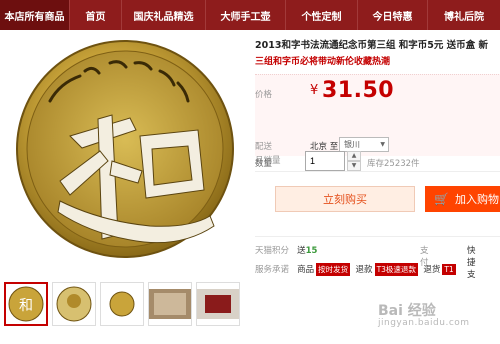  I want to click on nav-home: 首页, so click(96, 15).